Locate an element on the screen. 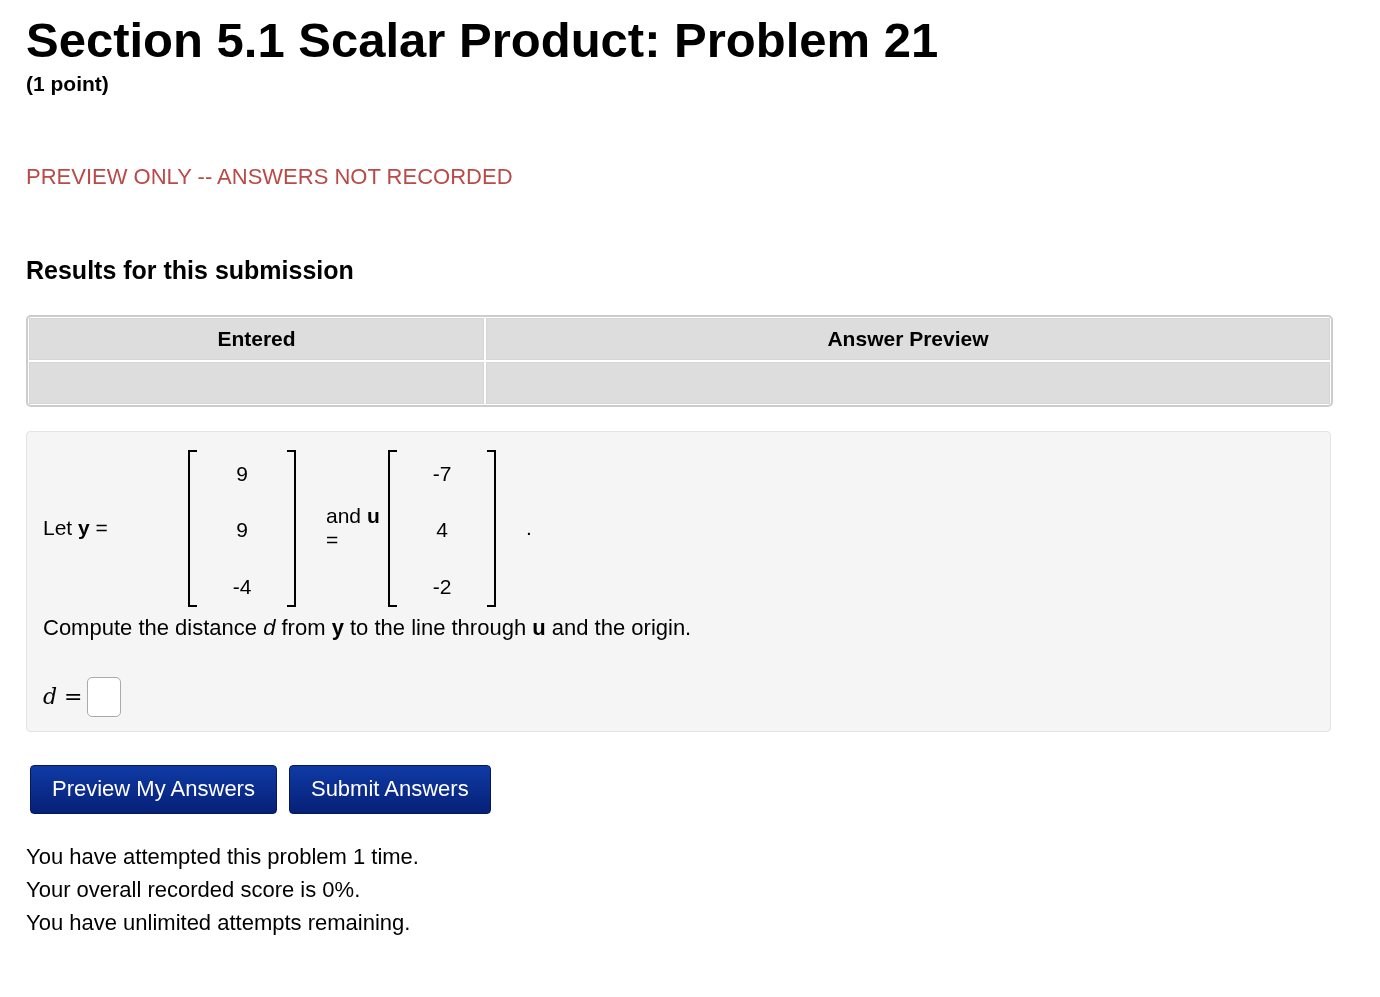 The height and width of the screenshot is (997, 1380). answer-label: d = is located at coordinates (63, 697).